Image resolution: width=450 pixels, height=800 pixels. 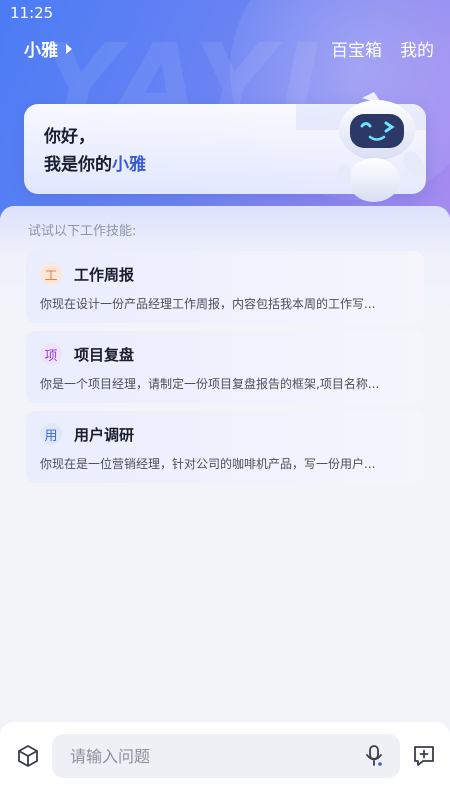 I want to click on microphone-icon, so click(x=374, y=756).